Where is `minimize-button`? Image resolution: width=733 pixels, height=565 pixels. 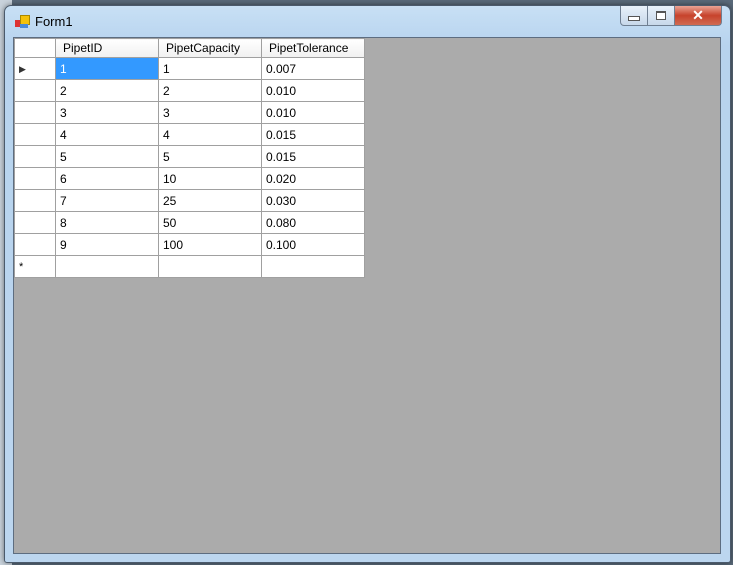
minimize-button is located at coordinates (634, 16).